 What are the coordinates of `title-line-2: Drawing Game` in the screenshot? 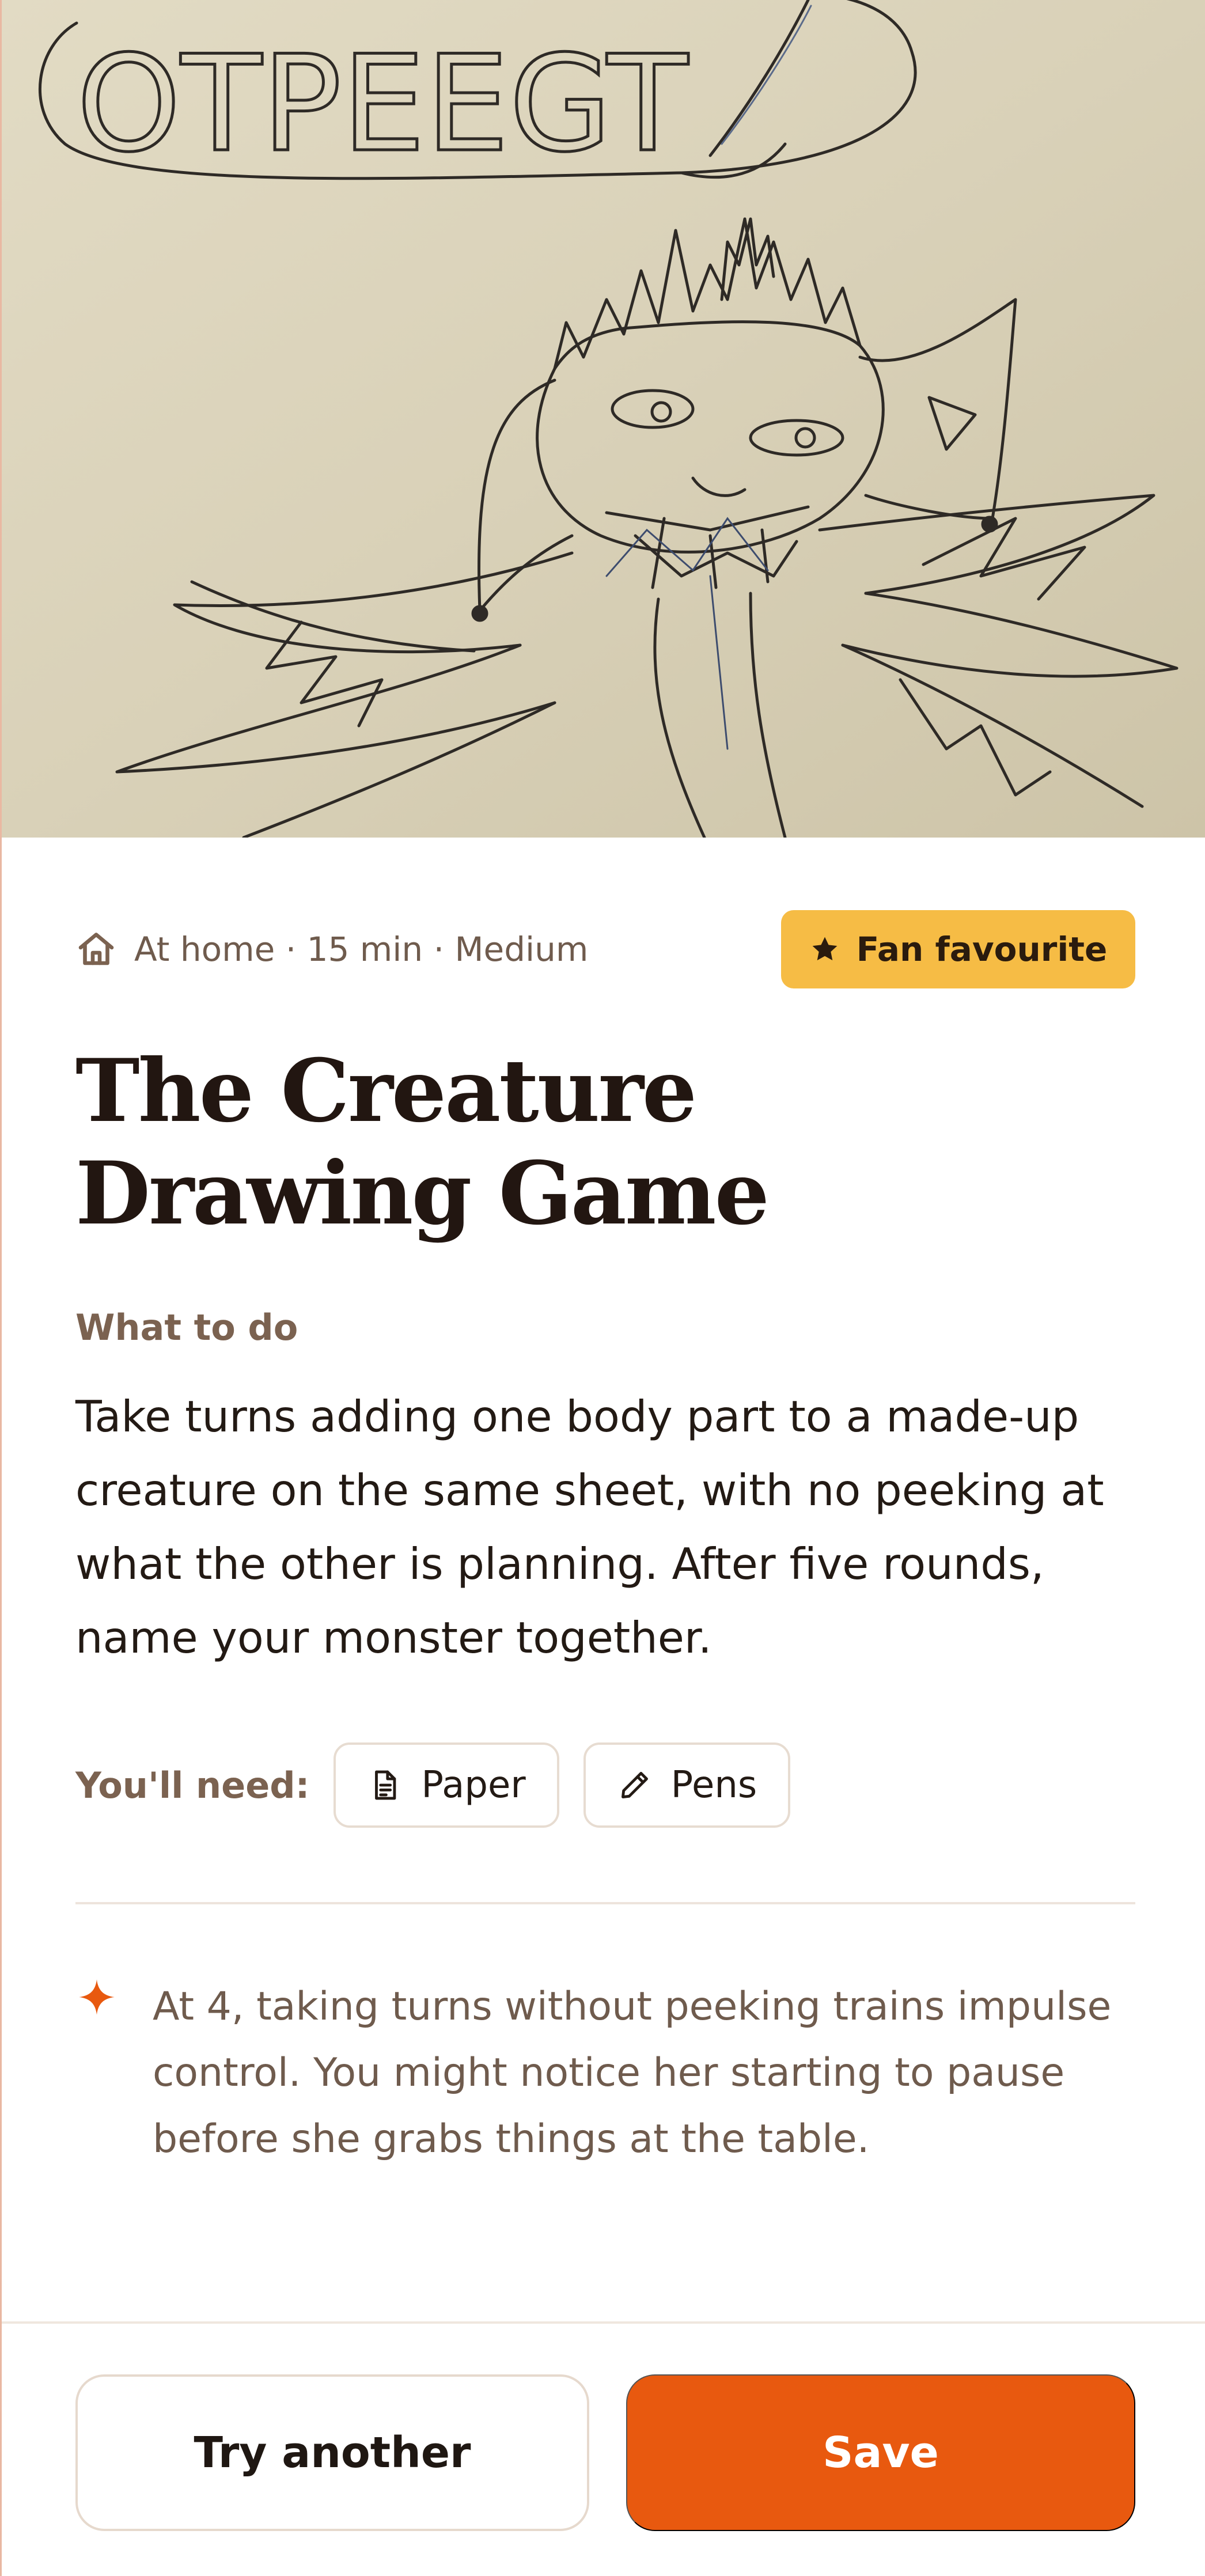 It's located at (422, 1193).